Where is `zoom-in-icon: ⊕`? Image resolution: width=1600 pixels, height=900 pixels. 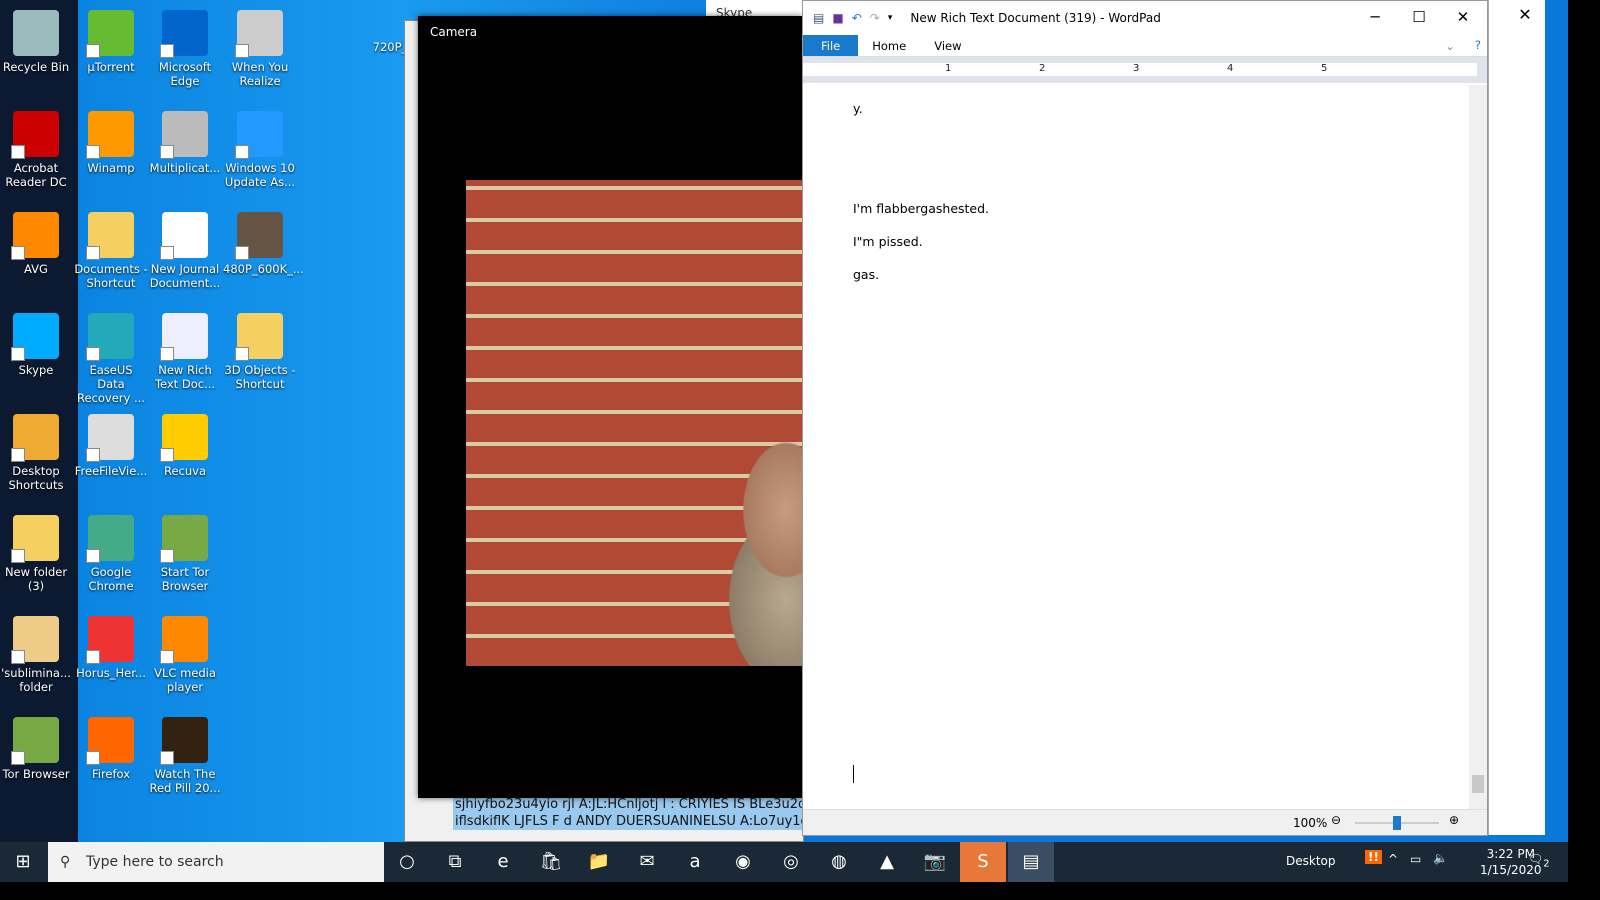
zoom-in-icon: ⊕ is located at coordinates (1454, 820).